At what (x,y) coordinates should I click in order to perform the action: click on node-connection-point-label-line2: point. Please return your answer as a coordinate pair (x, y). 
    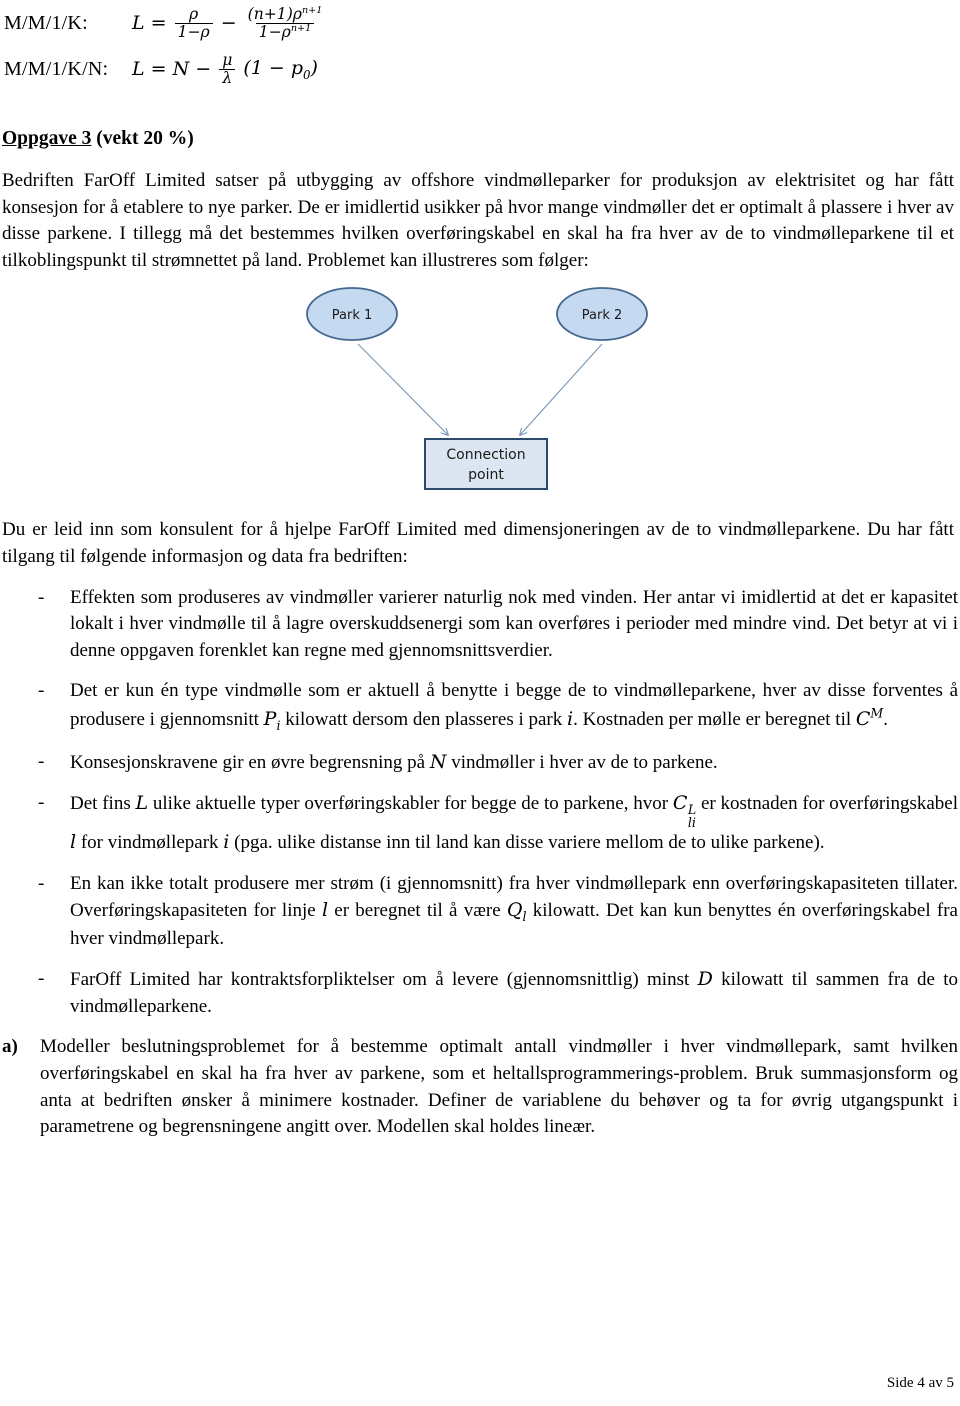
    Looking at the image, I should click on (486, 475).